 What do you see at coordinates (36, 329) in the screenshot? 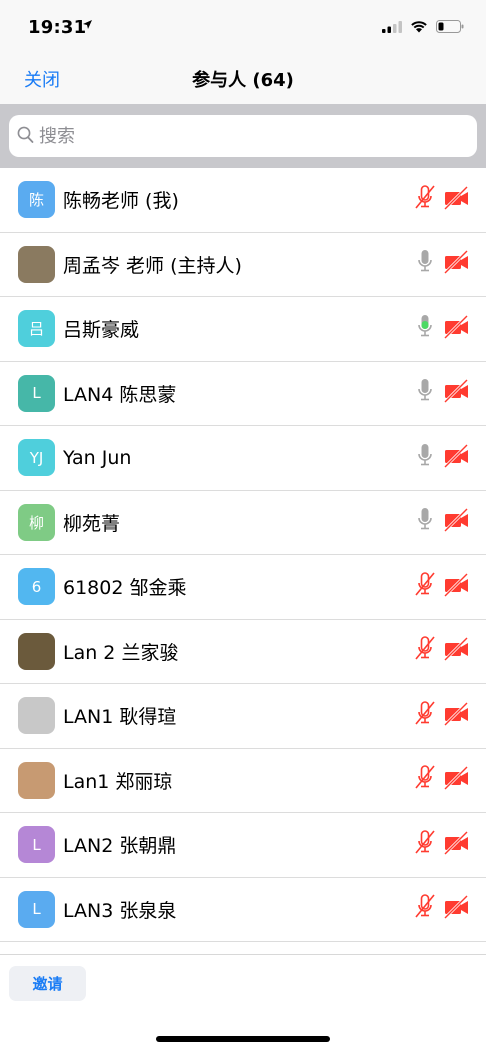
I see `avatar: 吕` at bounding box center [36, 329].